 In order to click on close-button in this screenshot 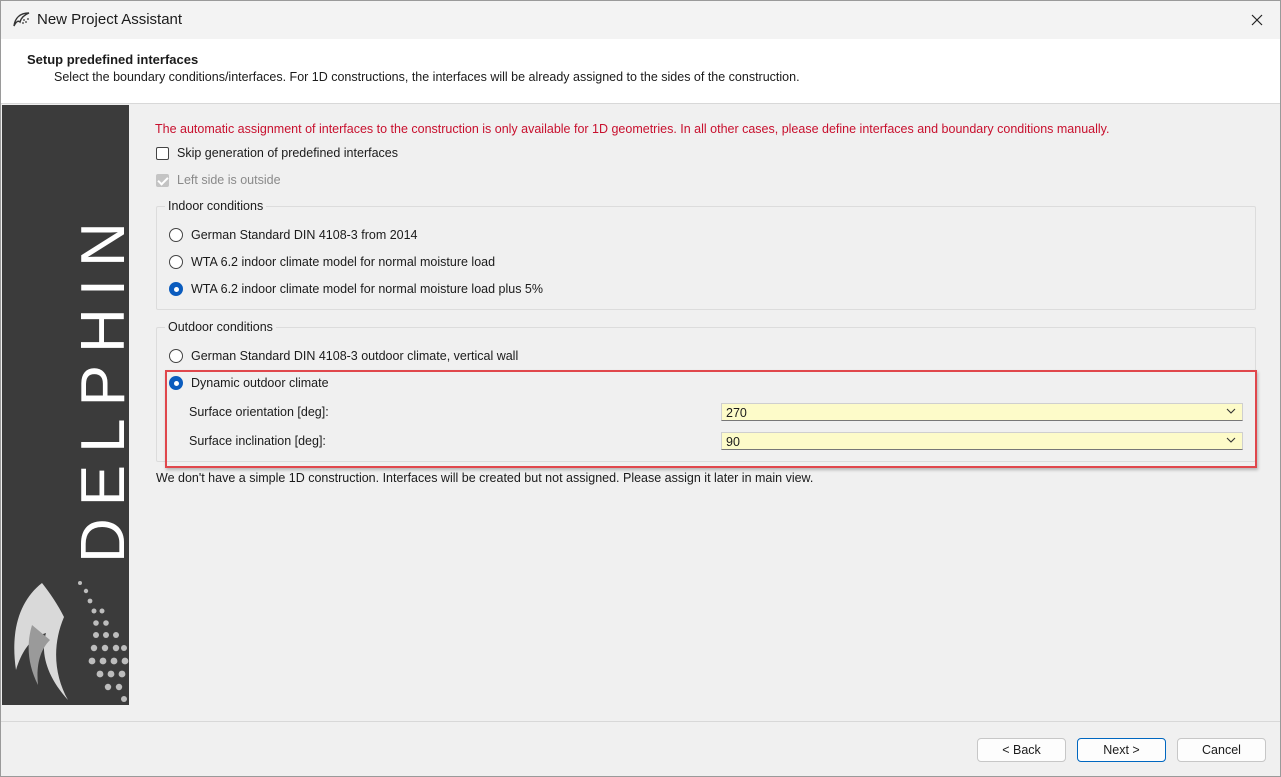, I will do `click(1257, 20)`.